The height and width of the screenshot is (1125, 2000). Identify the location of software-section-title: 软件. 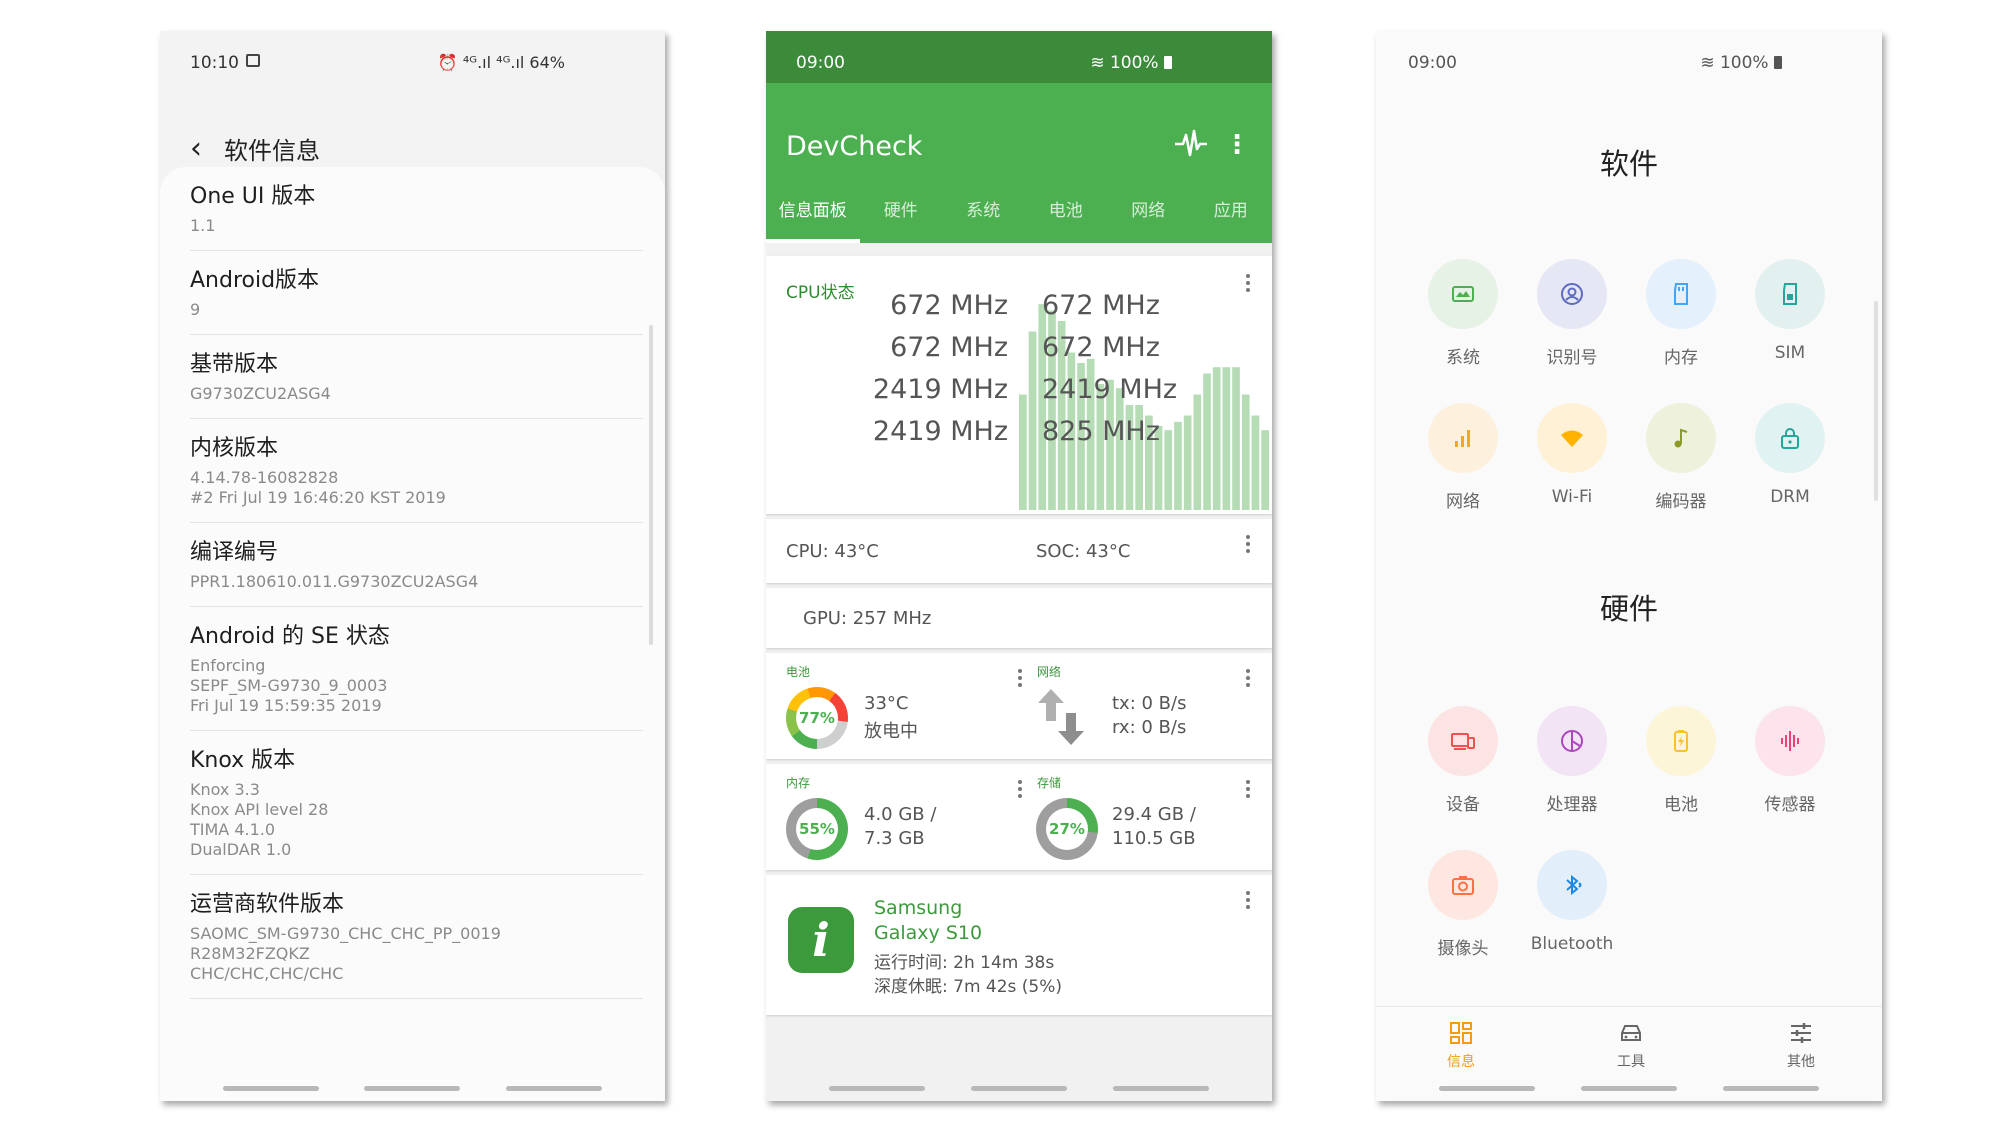
(1628, 164).